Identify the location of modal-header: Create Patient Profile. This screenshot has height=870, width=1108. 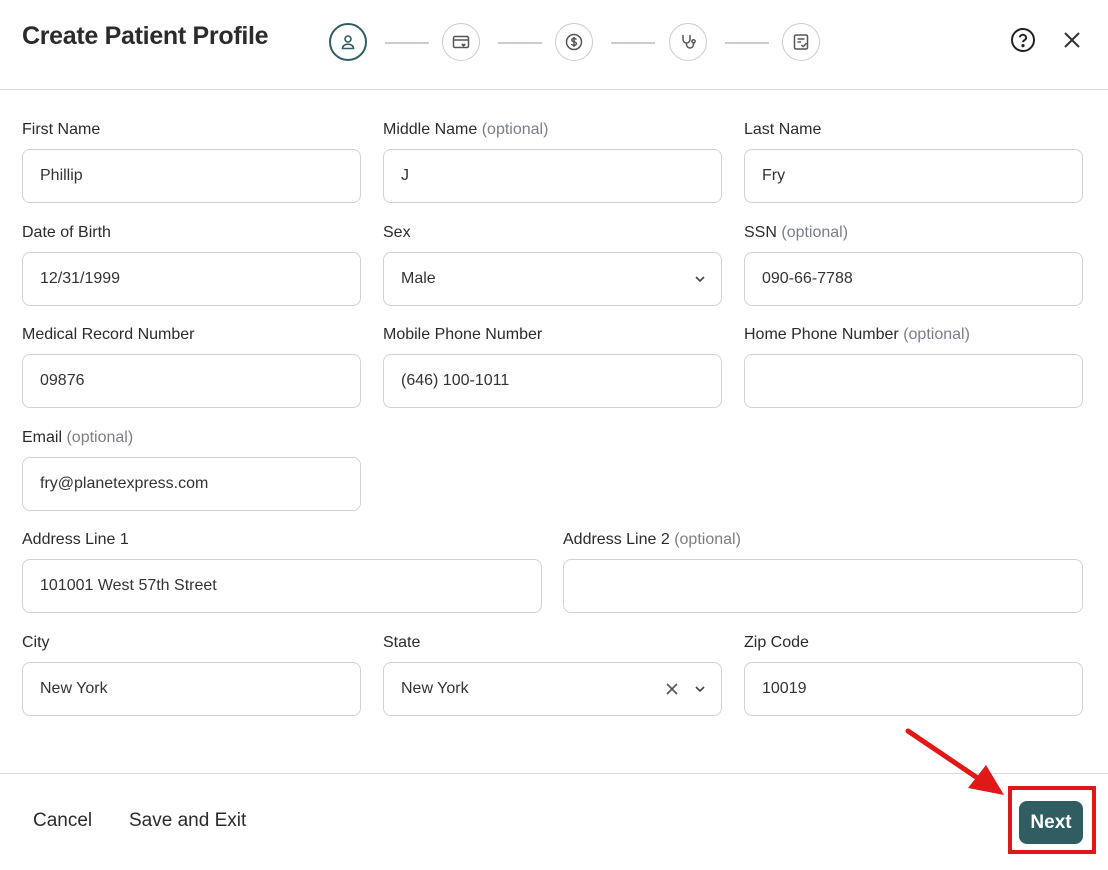
(554, 45).